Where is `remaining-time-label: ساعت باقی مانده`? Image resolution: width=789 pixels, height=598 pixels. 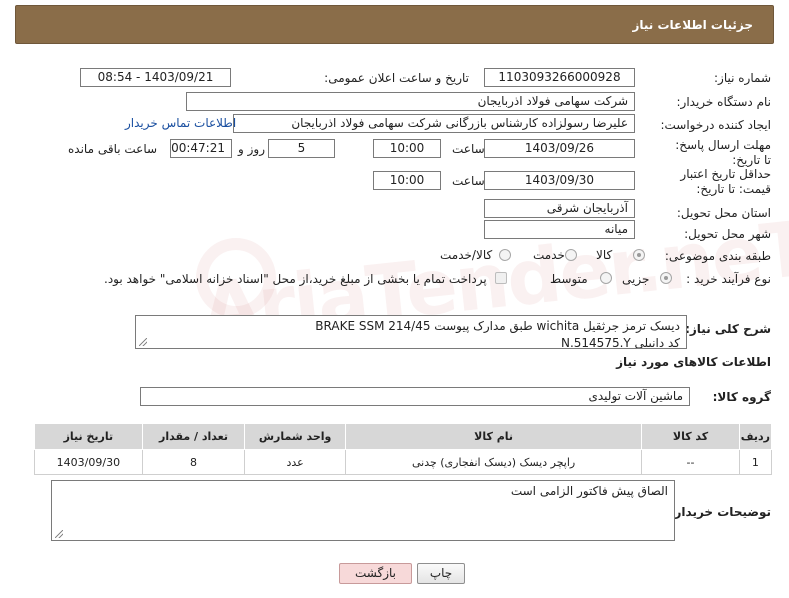 remaining-time-label: ساعت باقی مانده is located at coordinates (113, 149).